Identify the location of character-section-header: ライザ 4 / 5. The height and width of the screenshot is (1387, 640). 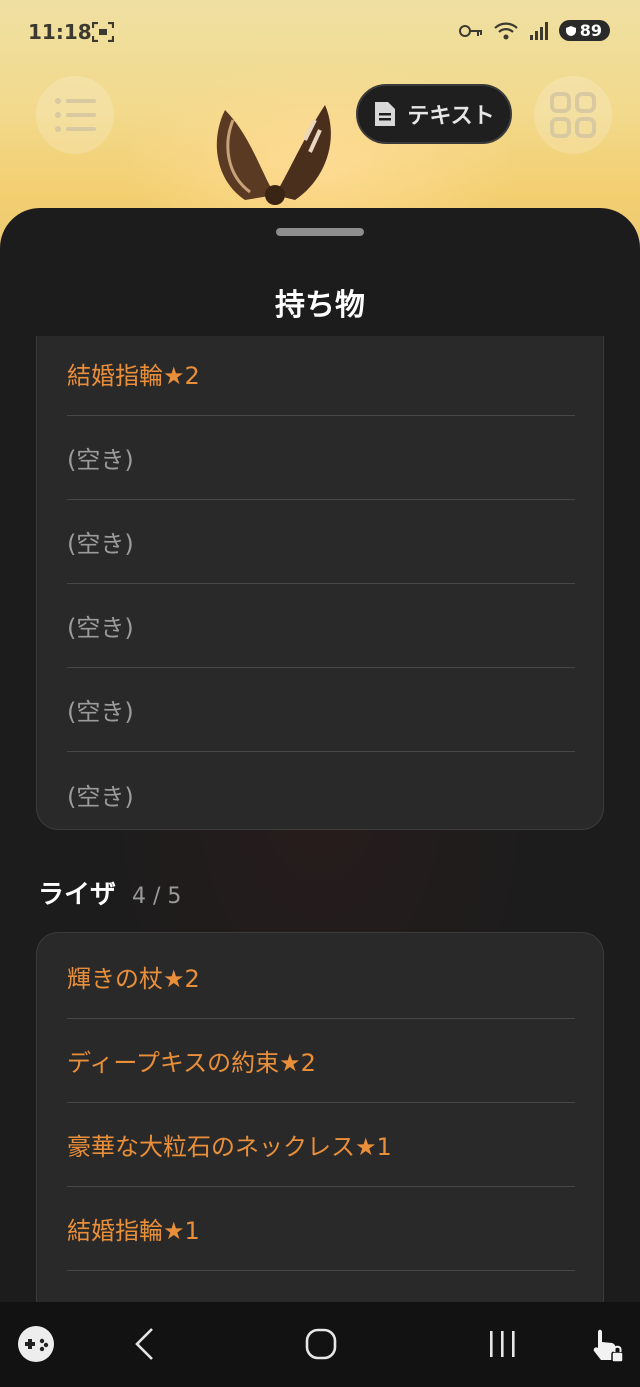
(109, 892).